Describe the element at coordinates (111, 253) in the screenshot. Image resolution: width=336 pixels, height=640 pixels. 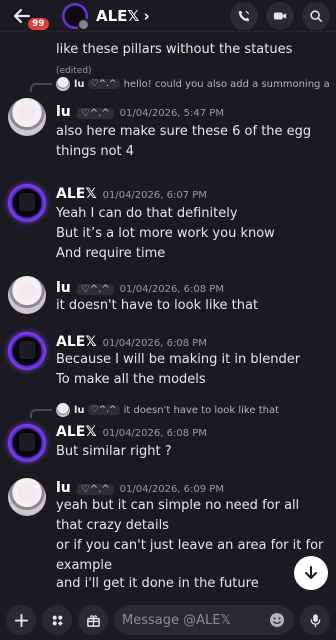
I see `message-text: And require time` at that location.